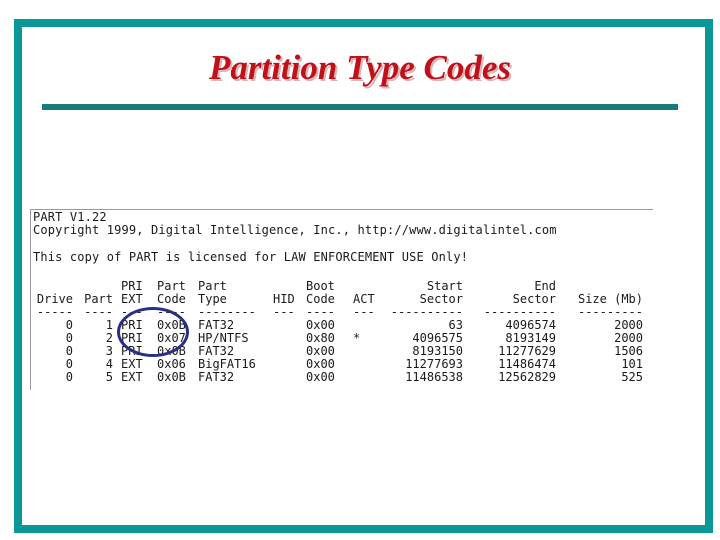  I want to click on boot-code-cell: 0x00, so click(320, 377).